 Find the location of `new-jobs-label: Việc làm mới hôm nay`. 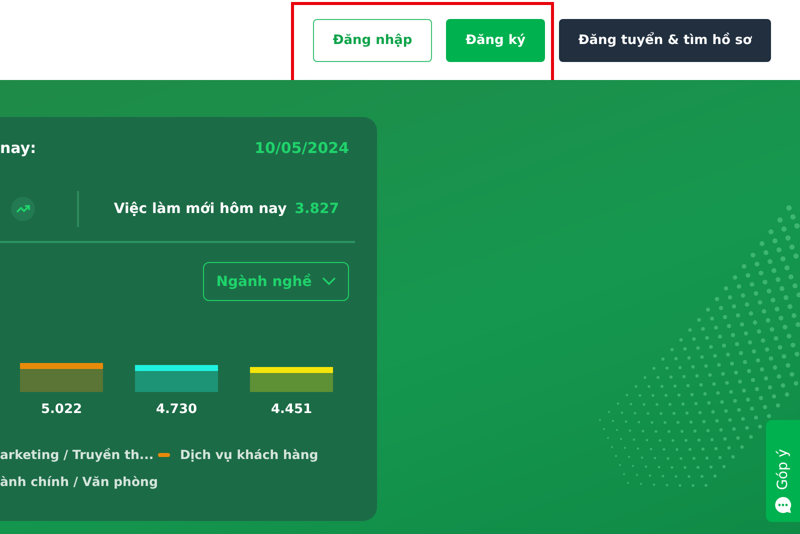

new-jobs-label: Việc làm mới hôm nay is located at coordinates (200, 209).